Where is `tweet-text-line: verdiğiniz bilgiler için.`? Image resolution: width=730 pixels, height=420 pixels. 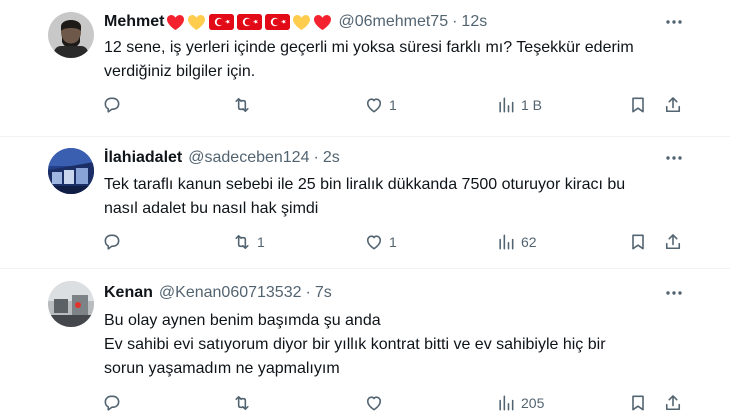 tweet-text-line: verdiğiniz bilgiler için. is located at coordinates (180, 71).